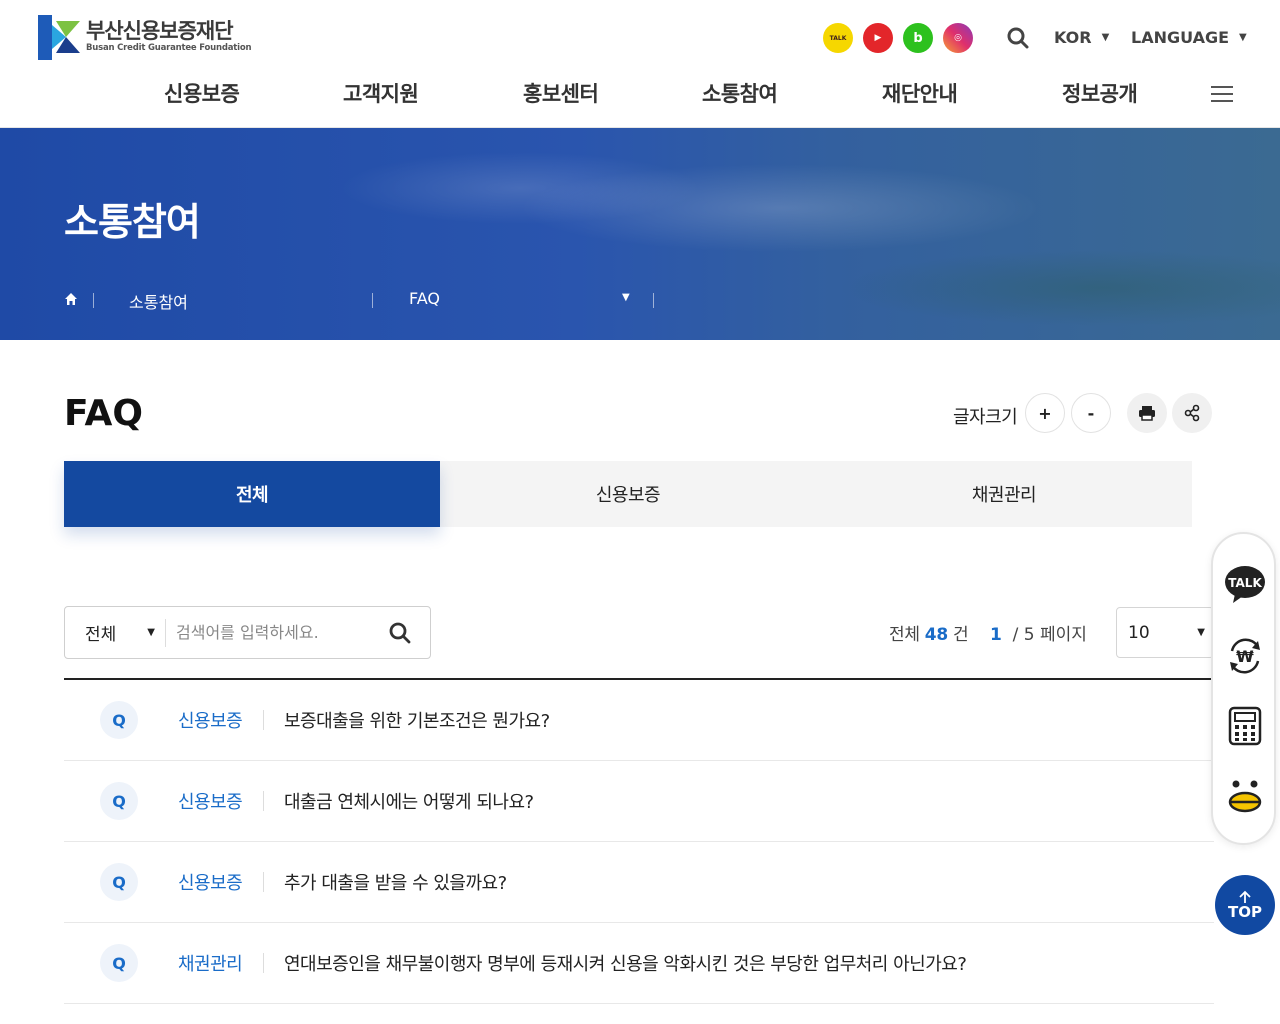 Image resolution: width=1280 pixels, height=1024 pixels. What do you see at coordinates (960, 635) in the screenshot?
I see `total-count-suffix: 건` at bounding box center [960, 635].